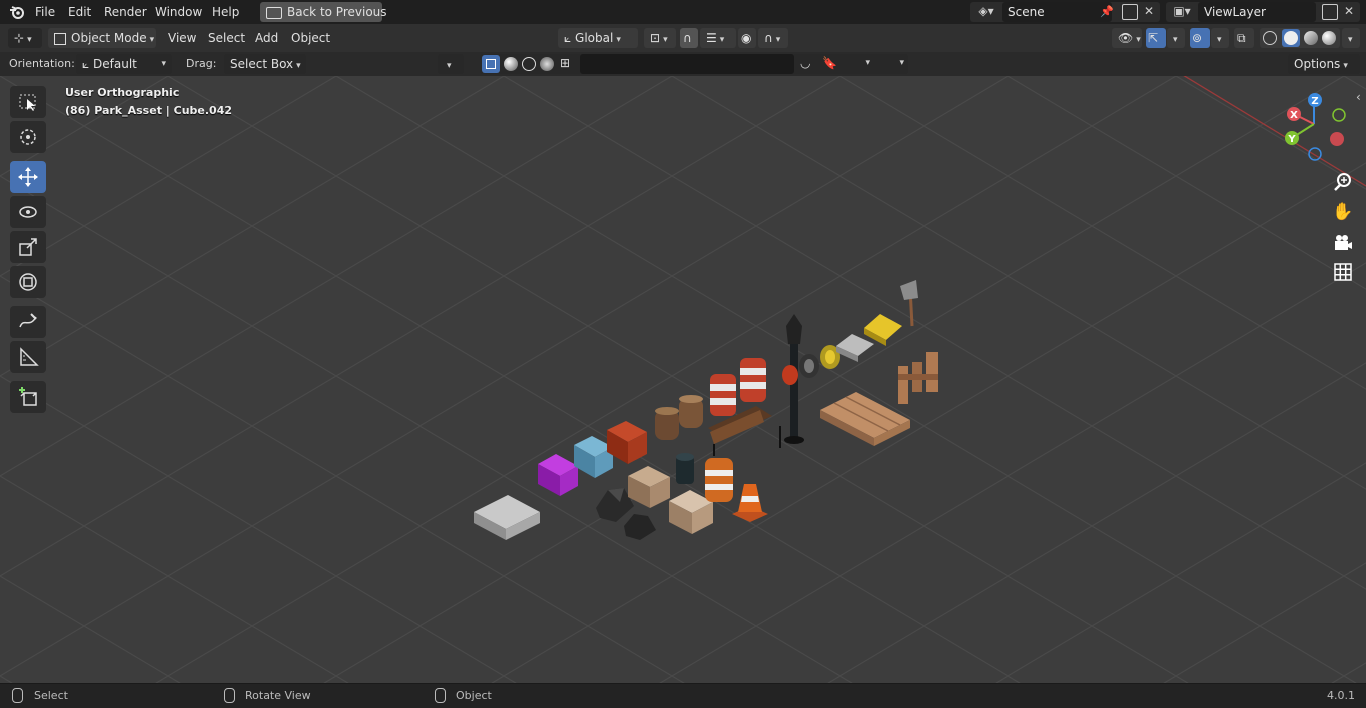 This screenshot has height=708, width=1366. Describe the element at coordinates (122, 92) in the screenshot. I see `view-name-label: User Orthographic` at that location.